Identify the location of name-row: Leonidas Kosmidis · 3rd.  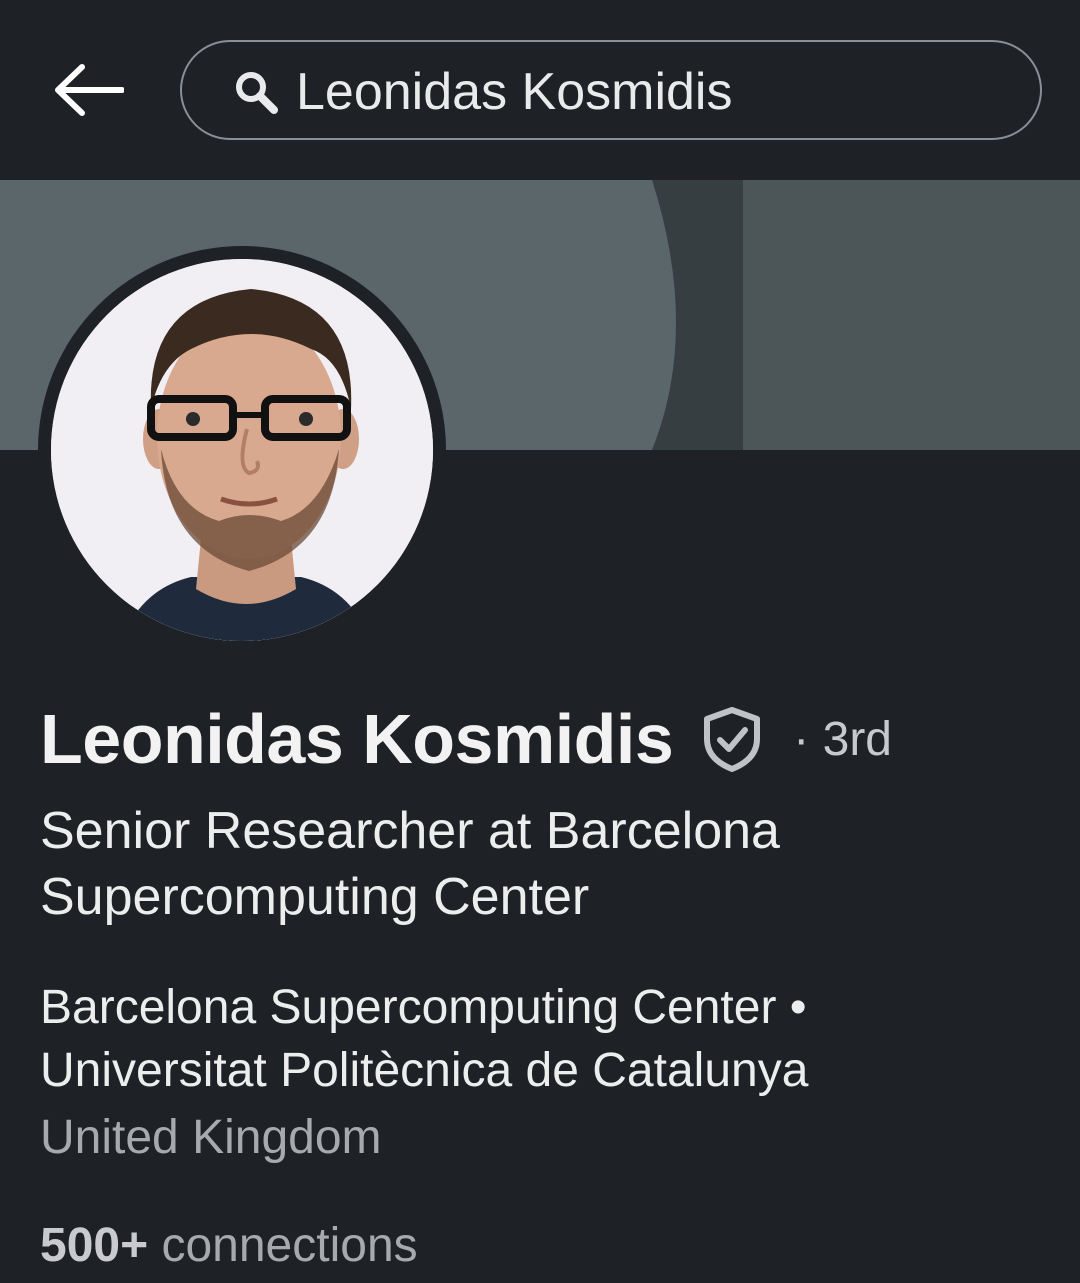
(466, 739).